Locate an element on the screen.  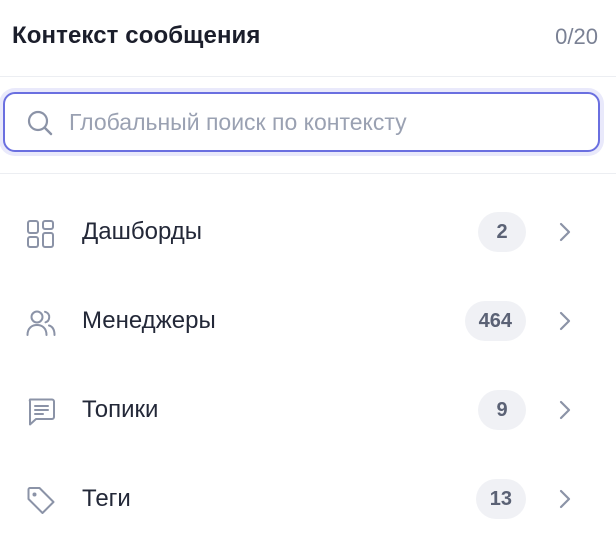
item-label: Дашборды is located at coordinates (142, 231).